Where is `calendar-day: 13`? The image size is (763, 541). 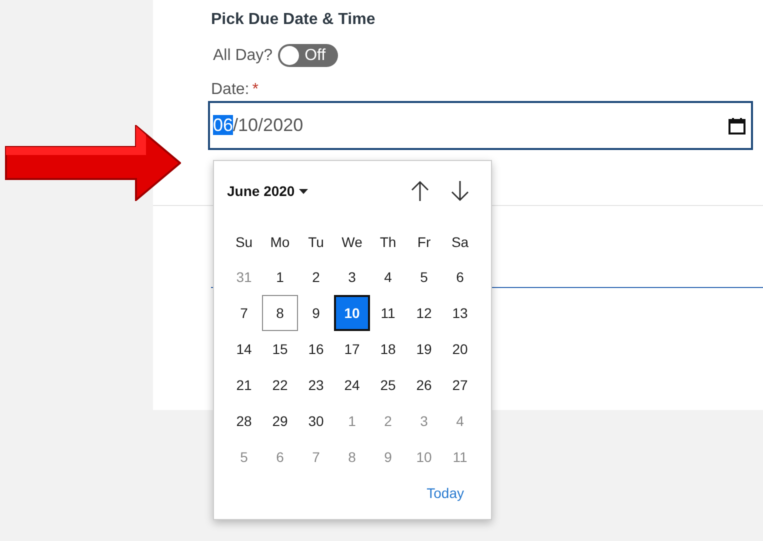 calendar-day: 13 is located at coordinates (460, 313).